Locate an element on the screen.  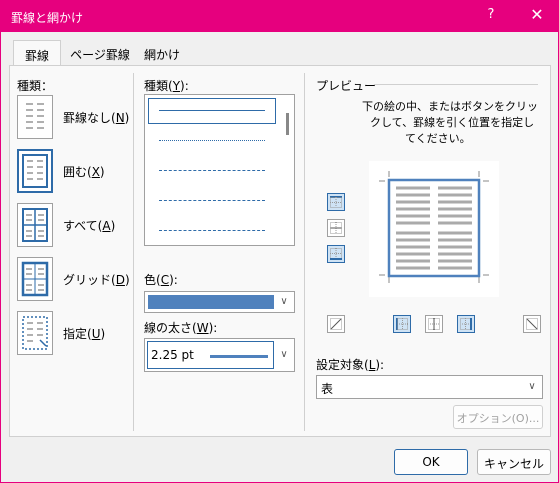
grid-border-icon is located at coordinates (35, 279).